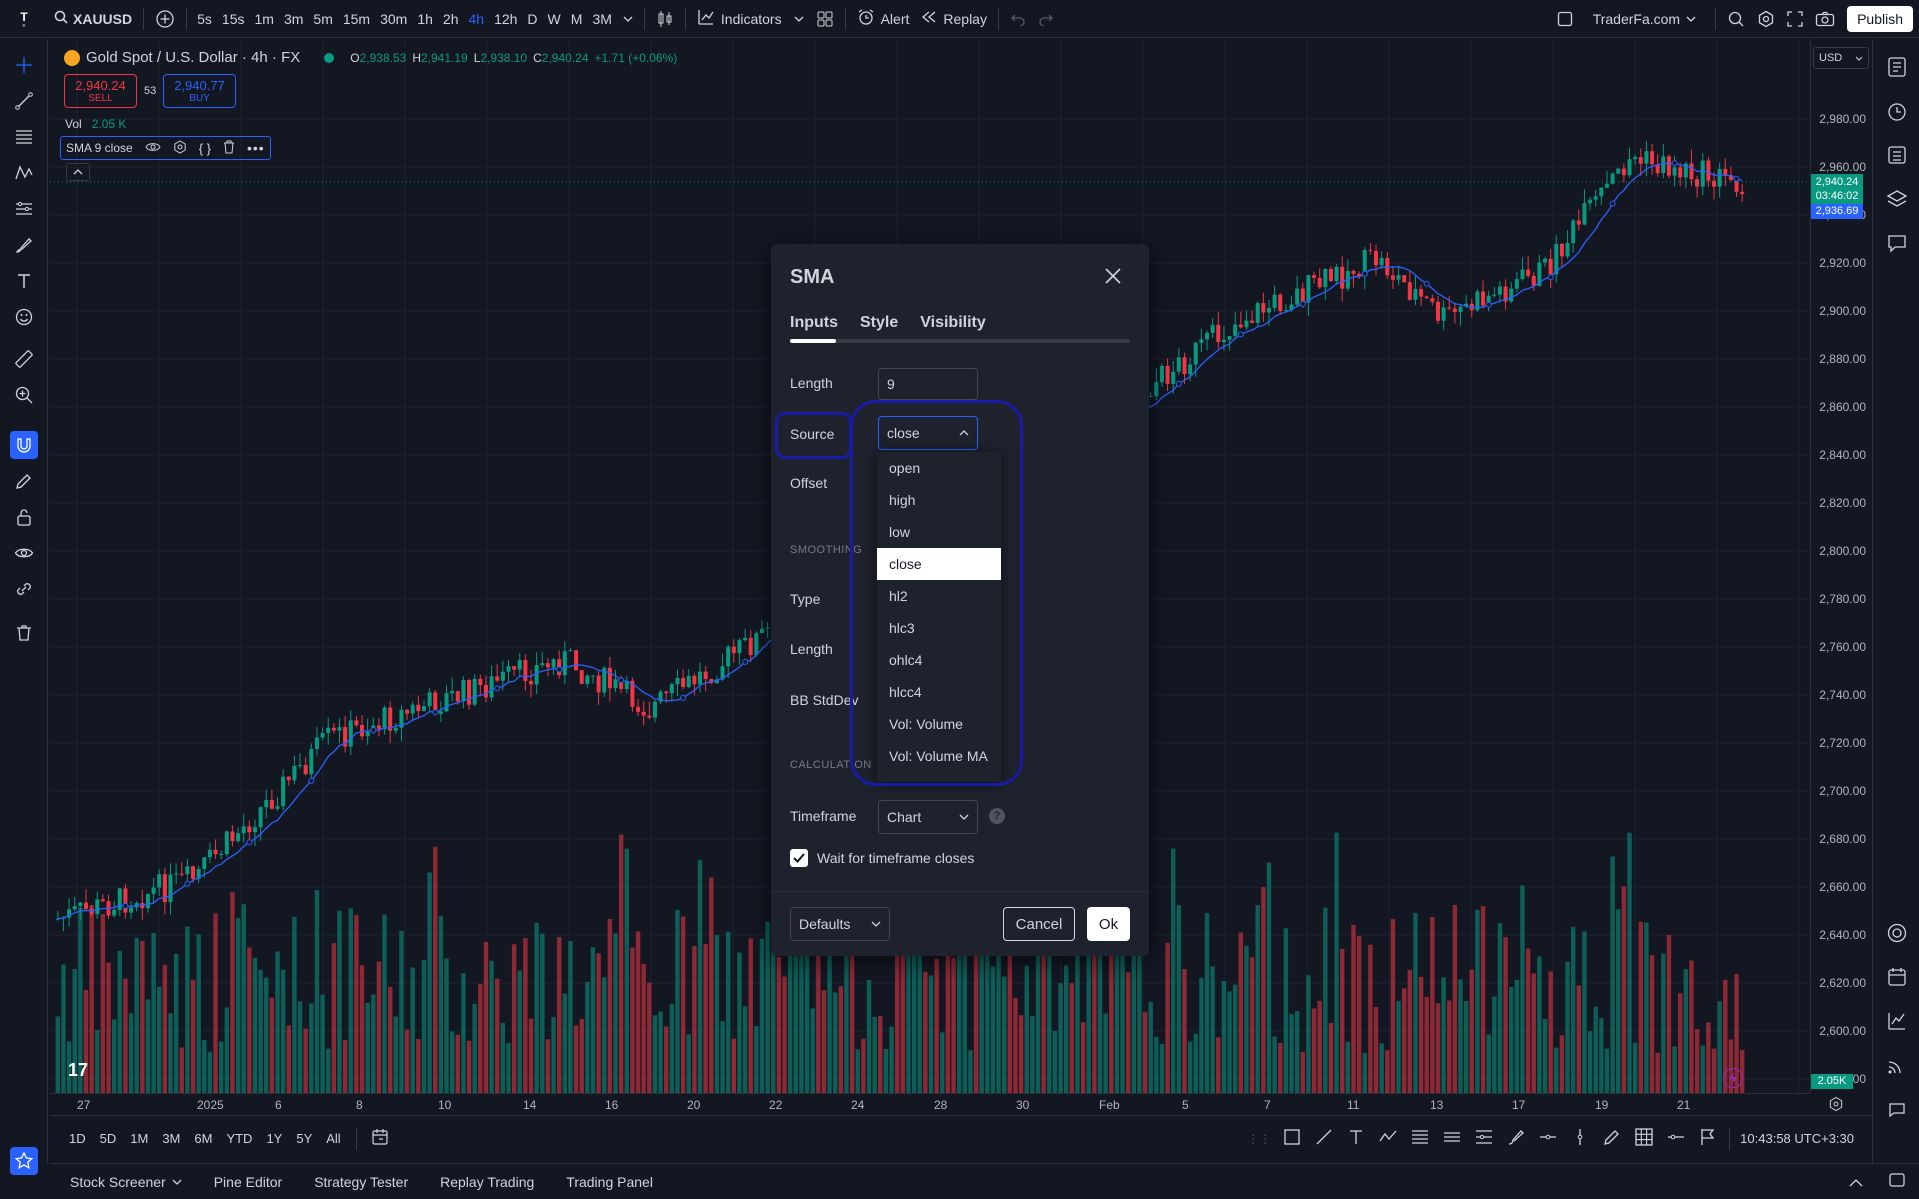 The width and height of the screenshot is (1919, 1199). Describe the element at coordinates (814, 323) in the screenshot. I see `tab-inputs: Inputs` at that location.